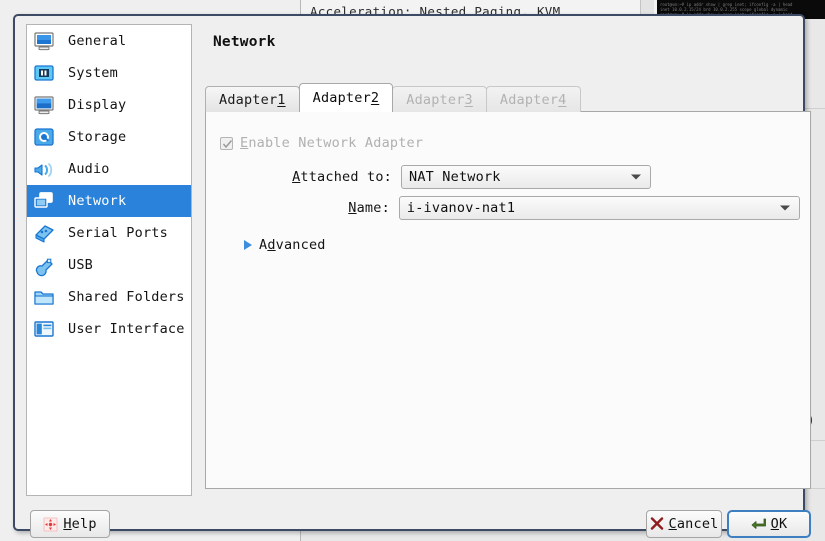 The image size is (825, 541). I want to click on sidebar-item-label: User Interface, so click(126, 329).